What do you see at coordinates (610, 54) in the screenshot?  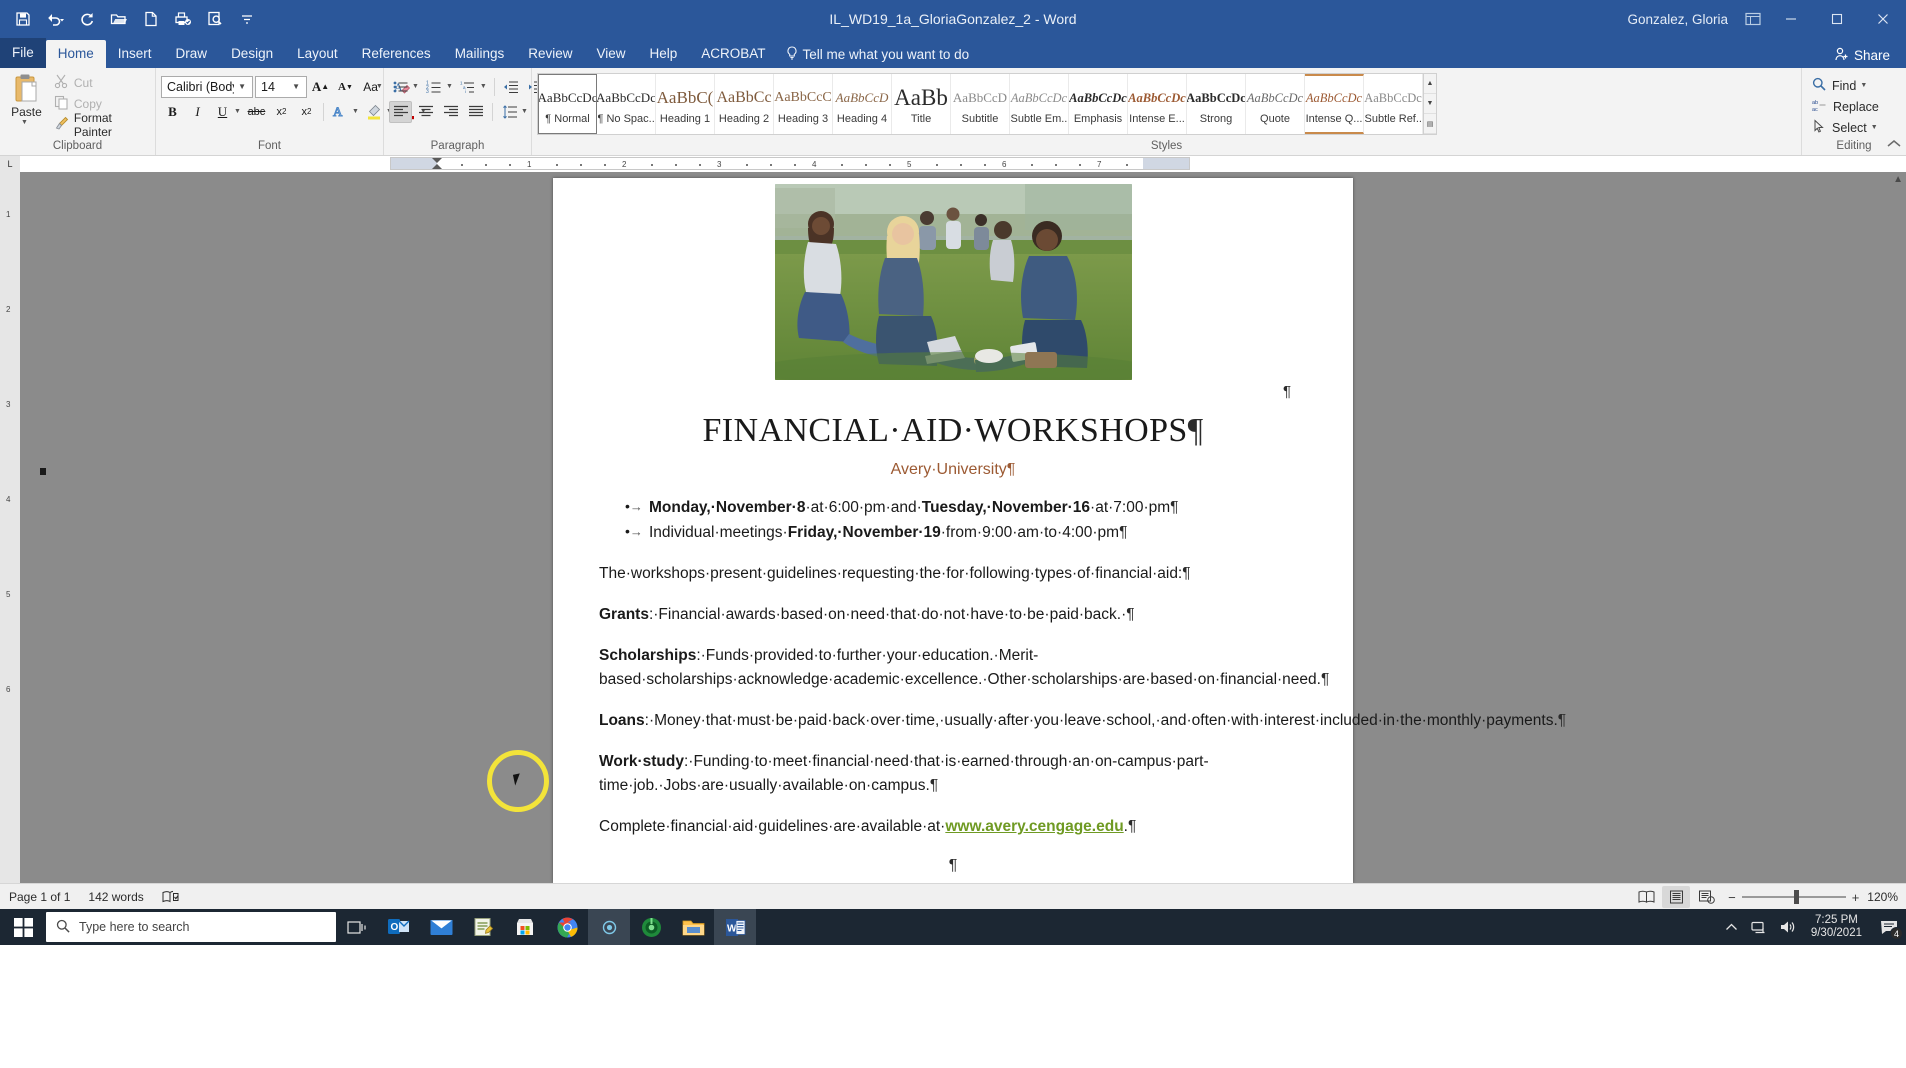 I see `tab-view: View` at bounding box center [610, 54].